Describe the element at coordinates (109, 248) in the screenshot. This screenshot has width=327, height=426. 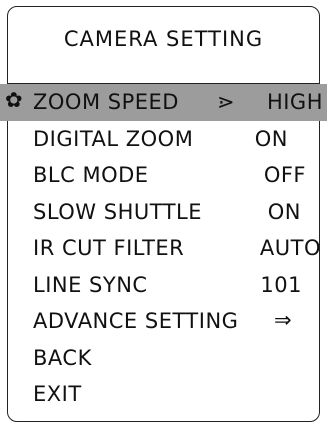
I see `menu-item-label: IR CUT FILTER` at that location.